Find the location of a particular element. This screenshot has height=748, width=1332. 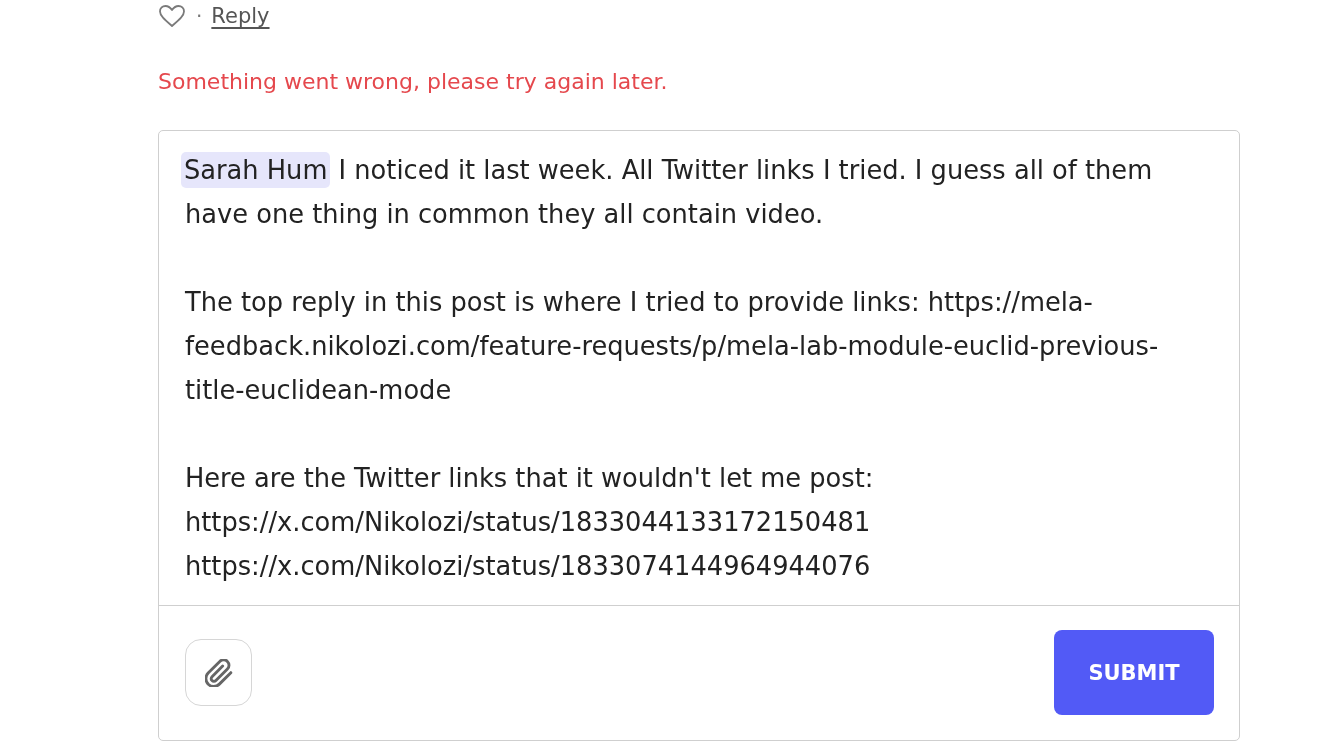

comment-text: Here are the Twitter links that it wouldn't let me post: https://x.com/Nikolozi/status/1833044133172150481 https://x.com/Nikolozi/status/1833074144964944076 is located at coordinates (530, 522).